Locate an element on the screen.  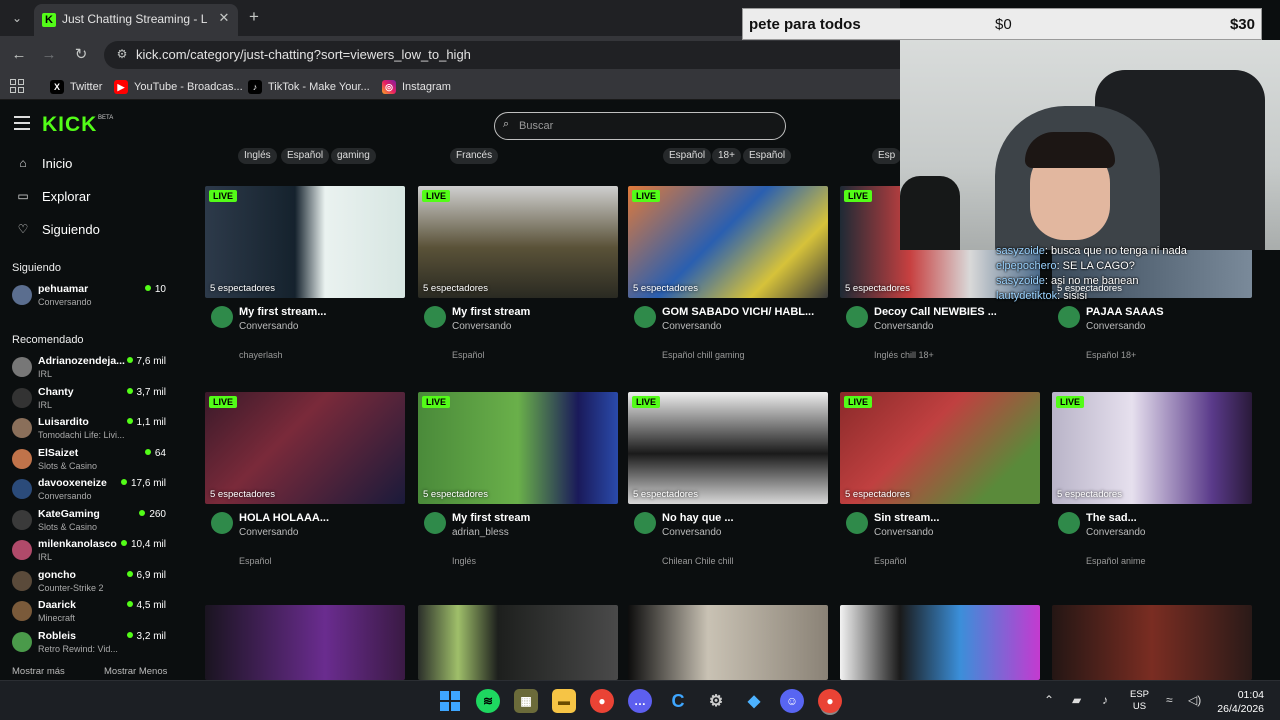
vpn-icon: ◆ is located at coordinates (754, 701).